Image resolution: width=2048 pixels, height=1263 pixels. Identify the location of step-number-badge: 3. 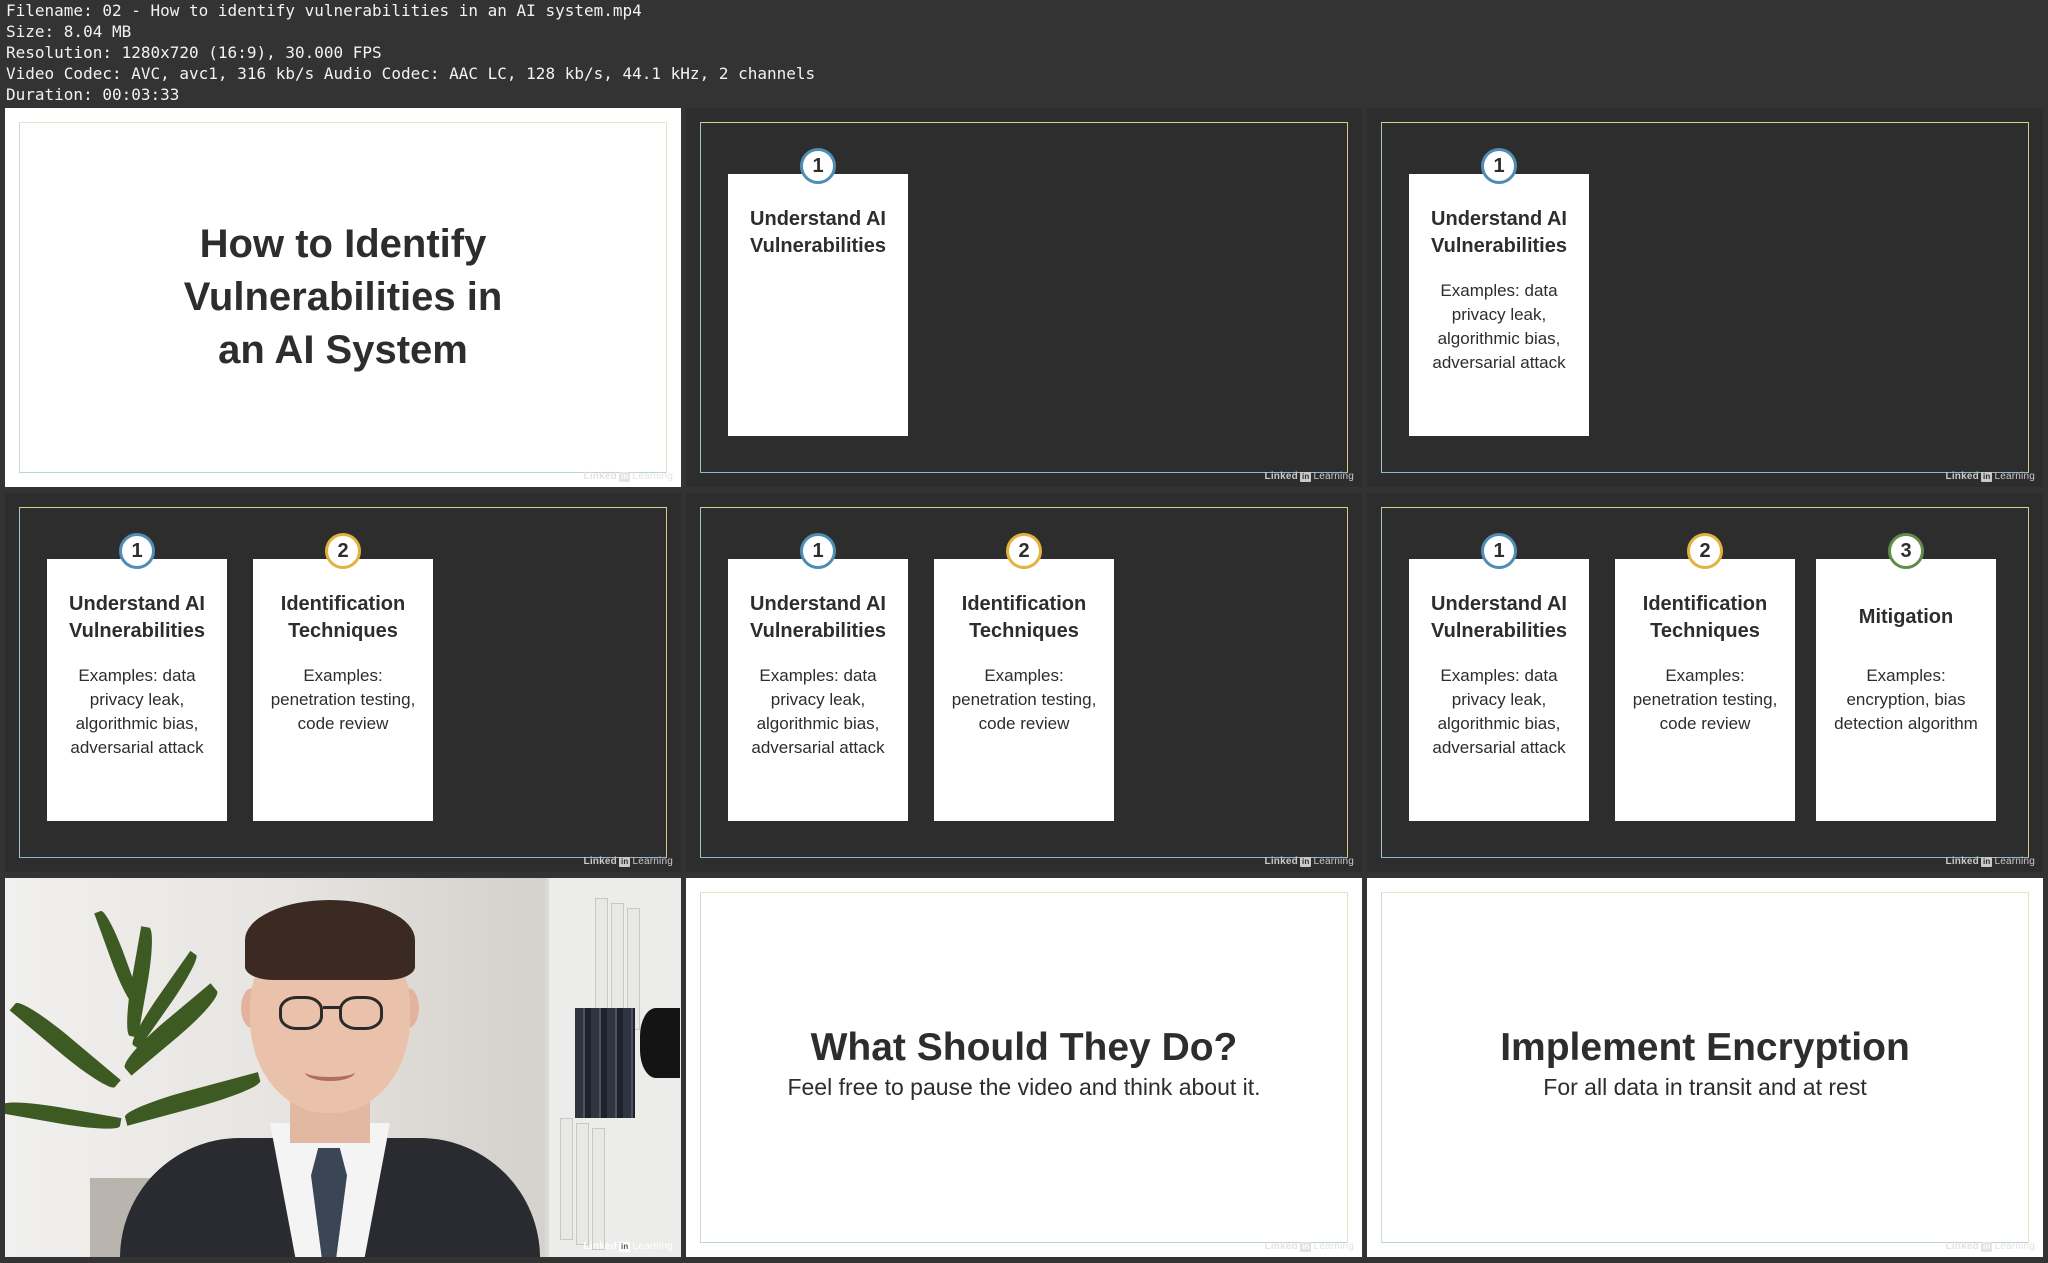
(1906, 551).